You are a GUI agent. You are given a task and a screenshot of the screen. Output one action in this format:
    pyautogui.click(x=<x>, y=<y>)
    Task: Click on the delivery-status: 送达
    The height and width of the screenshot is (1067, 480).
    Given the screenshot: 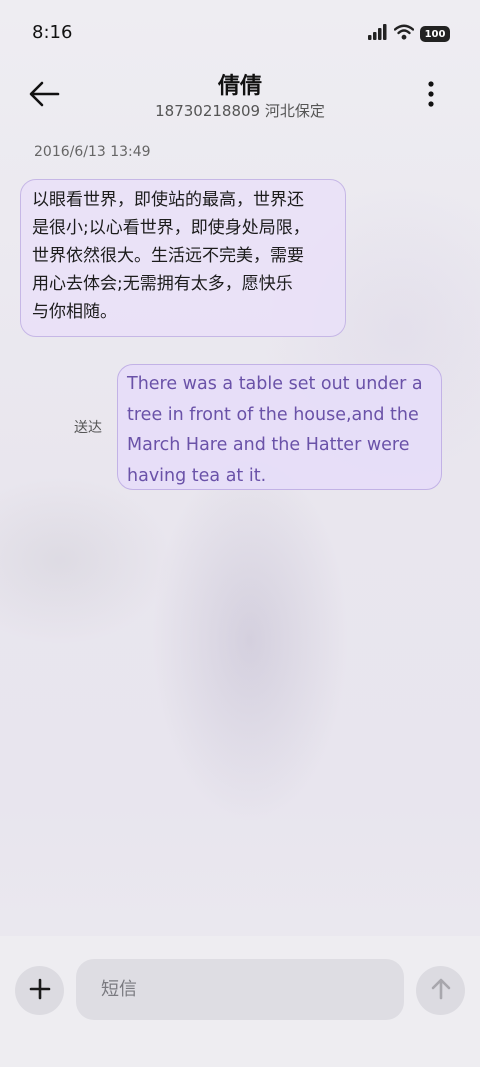 What is the action you would take?
    pyautogui.click(x=88, y=428)
    